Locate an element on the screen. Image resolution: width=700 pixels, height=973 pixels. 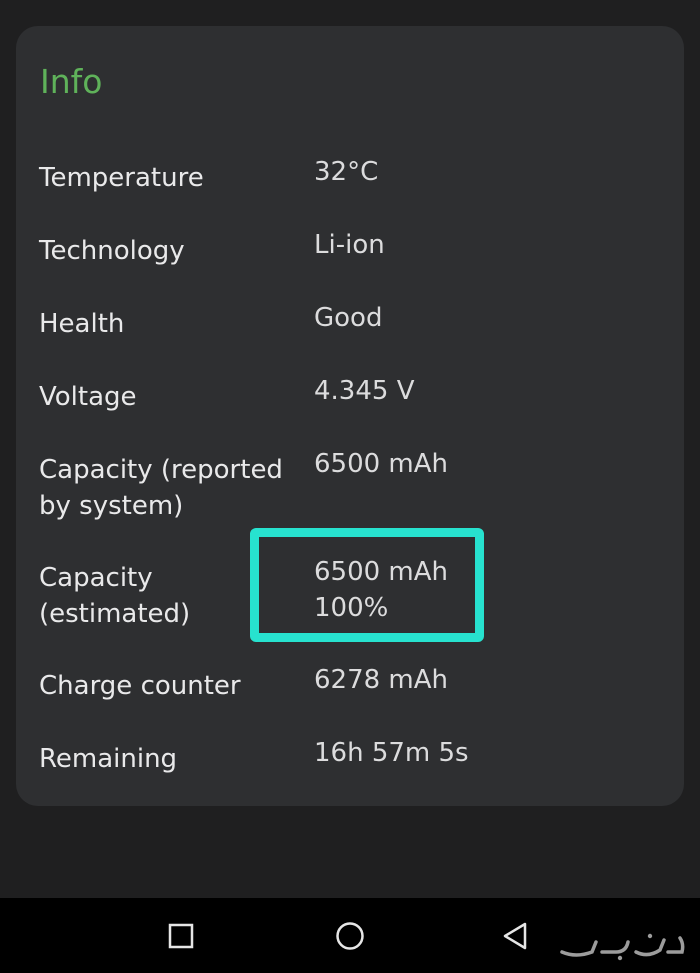
row-value: Li-ion is located at coordinates (349, 245).